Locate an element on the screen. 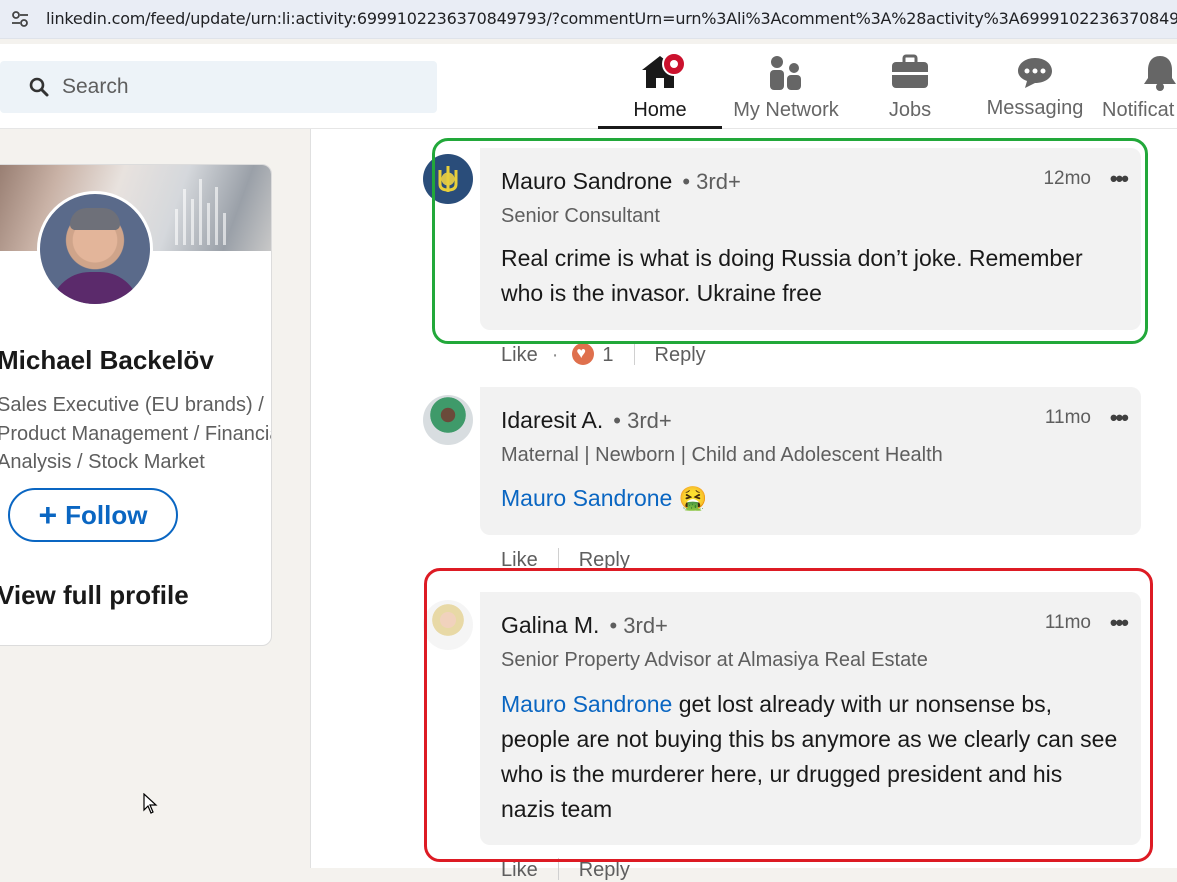 Image resolution: width=1177 pixels, height=882 pixels. nav-notifications-label: Notificat is located at coordinates (1138, 110).